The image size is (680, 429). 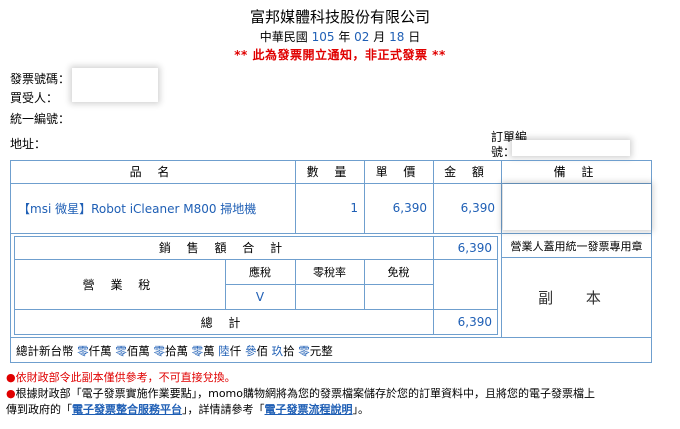 What do you see at coordinates (467, 172) in the screenshot?
I see `col-header-amount: 金 額` at bounding box center [467, 172].